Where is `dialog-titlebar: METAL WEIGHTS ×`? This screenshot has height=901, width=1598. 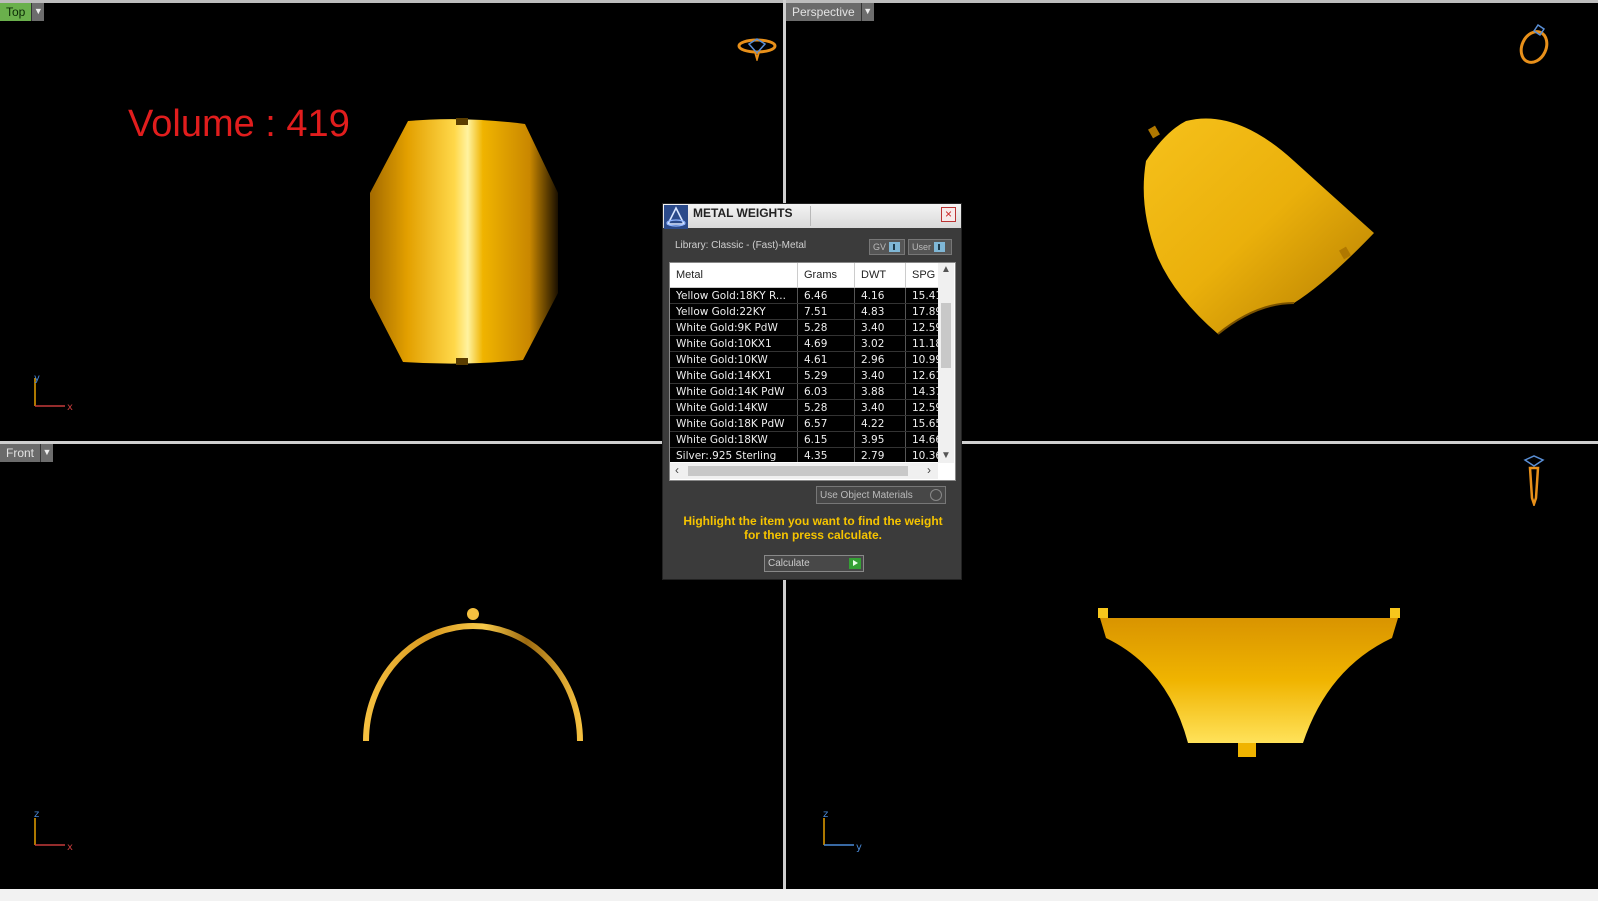
dialog-titlebar: METAL WEIGHTS × is located at coordinates (812, 216).